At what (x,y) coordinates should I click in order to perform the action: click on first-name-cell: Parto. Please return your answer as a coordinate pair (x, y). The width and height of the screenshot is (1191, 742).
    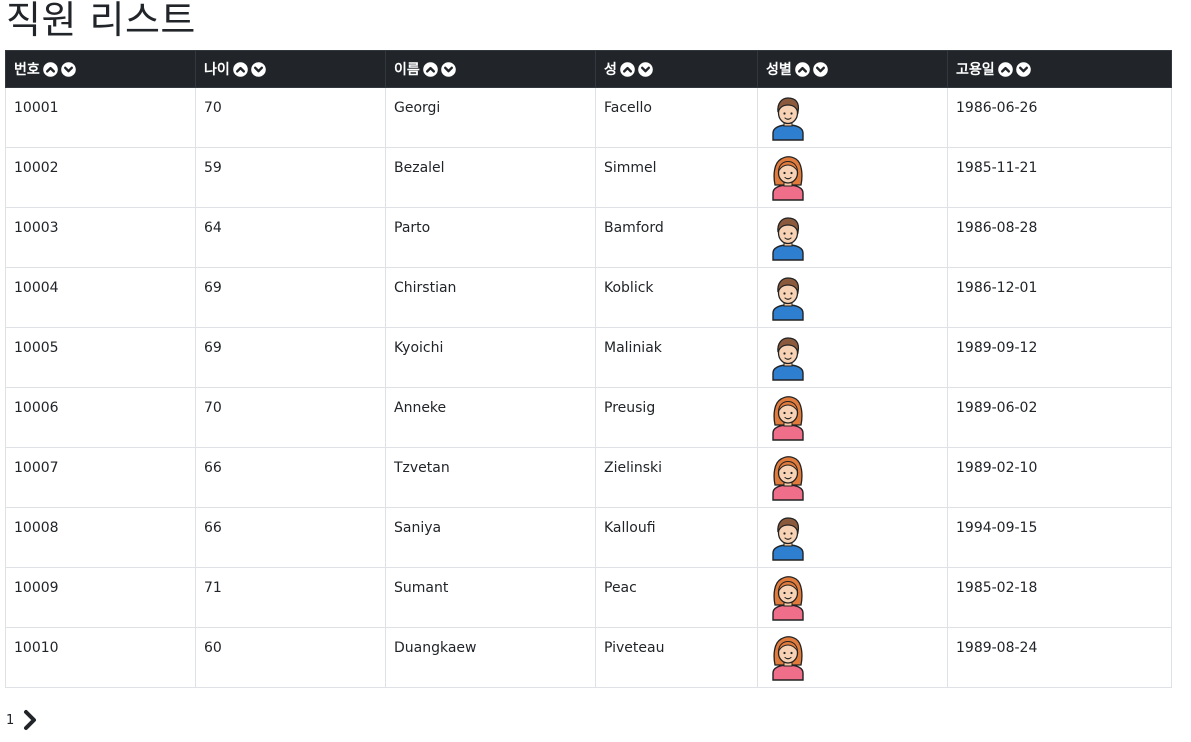
    Looking at the image, I should click on (490, 237).